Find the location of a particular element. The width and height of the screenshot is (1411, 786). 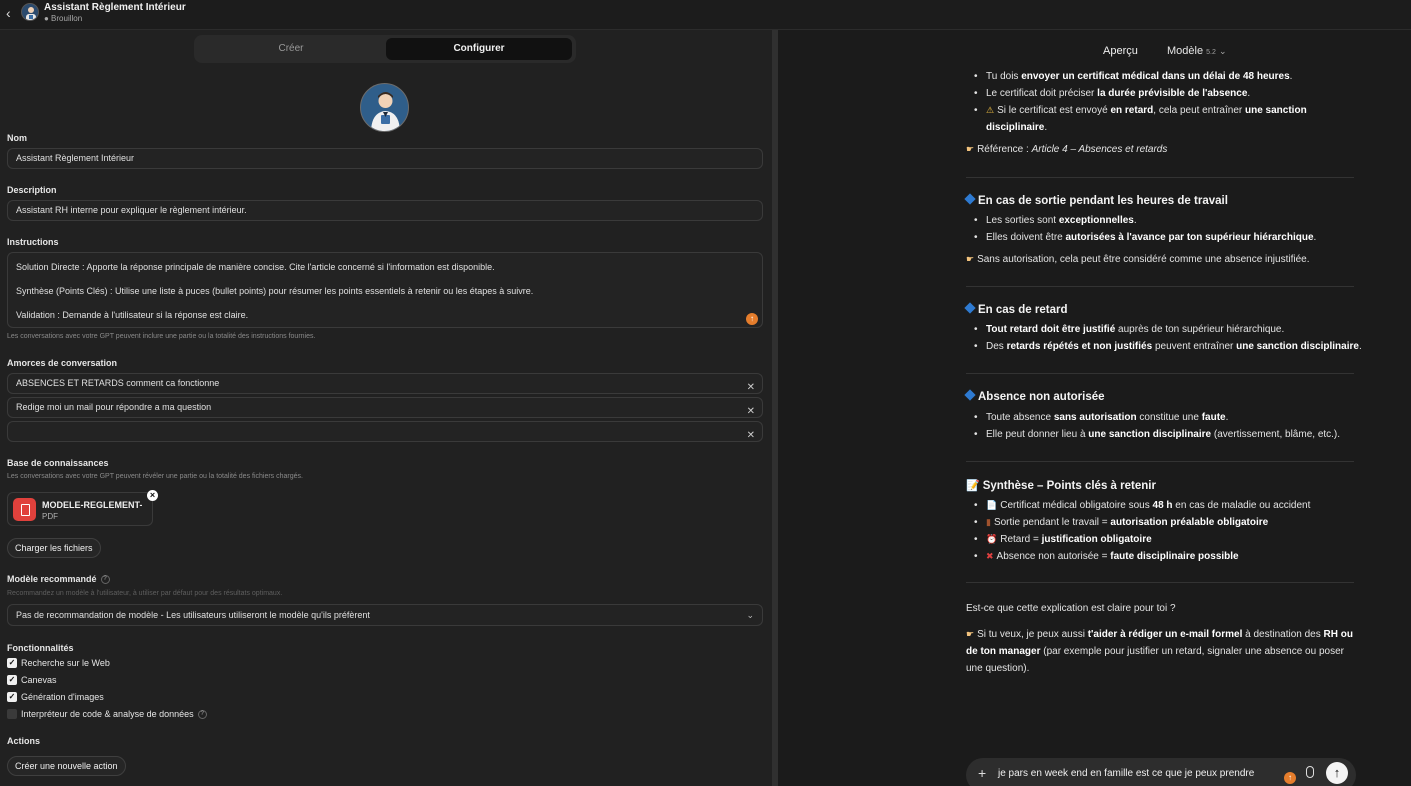

mode-tabs: Créer Configurer is located at coordinates (385, 49).